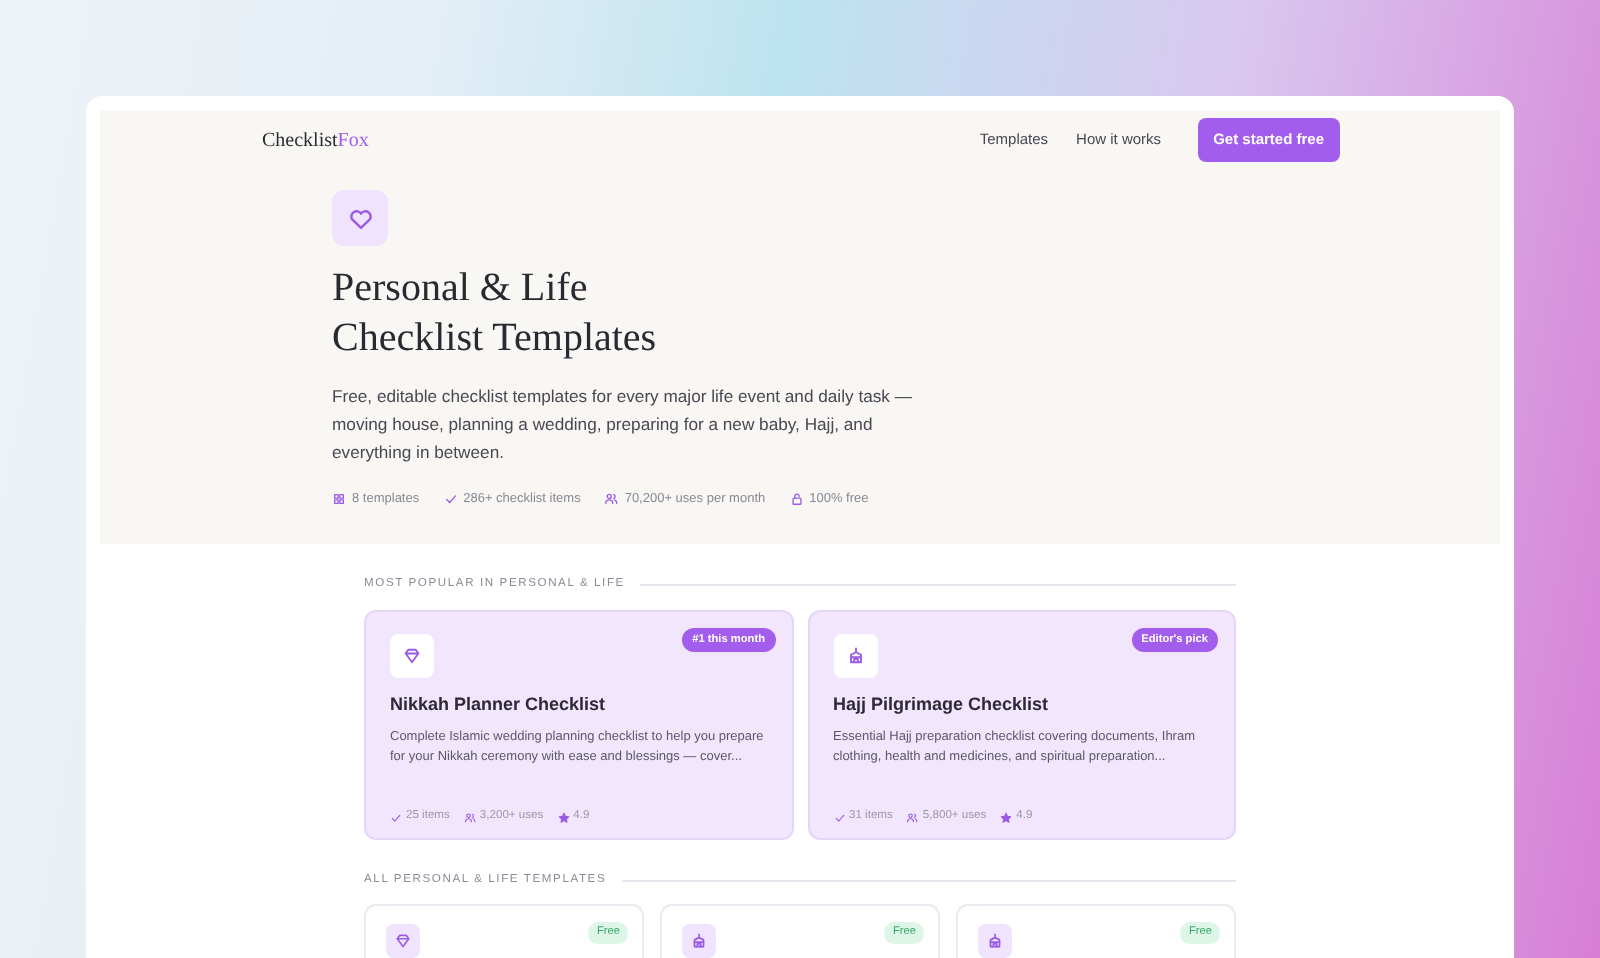  What do you see at coordinates (495, 314) in the screenshot?
I see `page-title: Personal & Life Checklist Templates` at bounding box center [495, 314].